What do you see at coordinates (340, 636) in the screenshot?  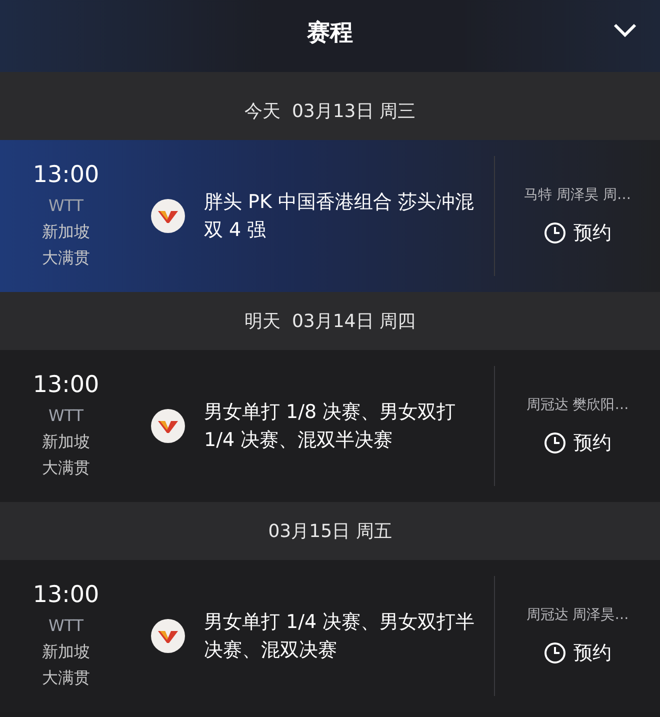 I see `match-title: 男女单打 1/4 决赛、男女双打半决赛、混双决赛` at bounding box center [340, 636].